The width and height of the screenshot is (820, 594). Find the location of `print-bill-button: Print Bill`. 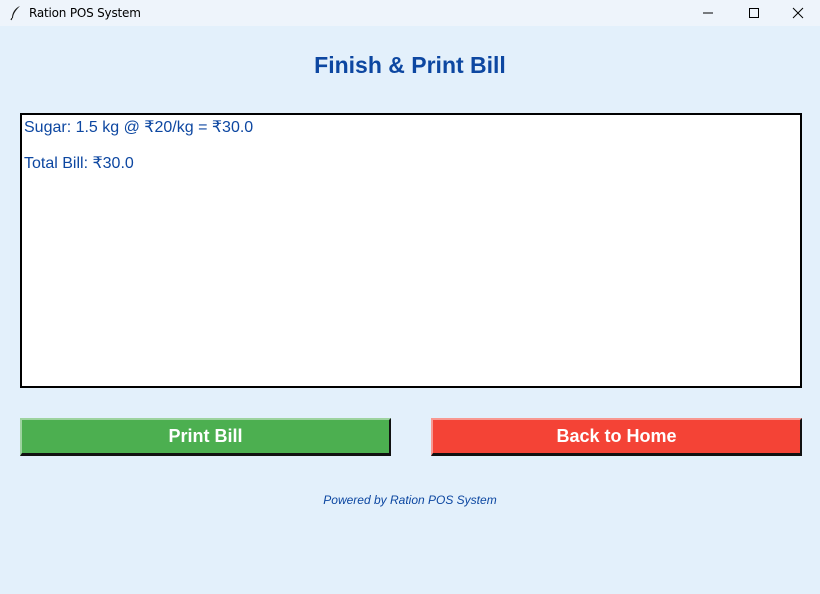

print-bill-button: Print Bill is located at coordinates (205, 437).